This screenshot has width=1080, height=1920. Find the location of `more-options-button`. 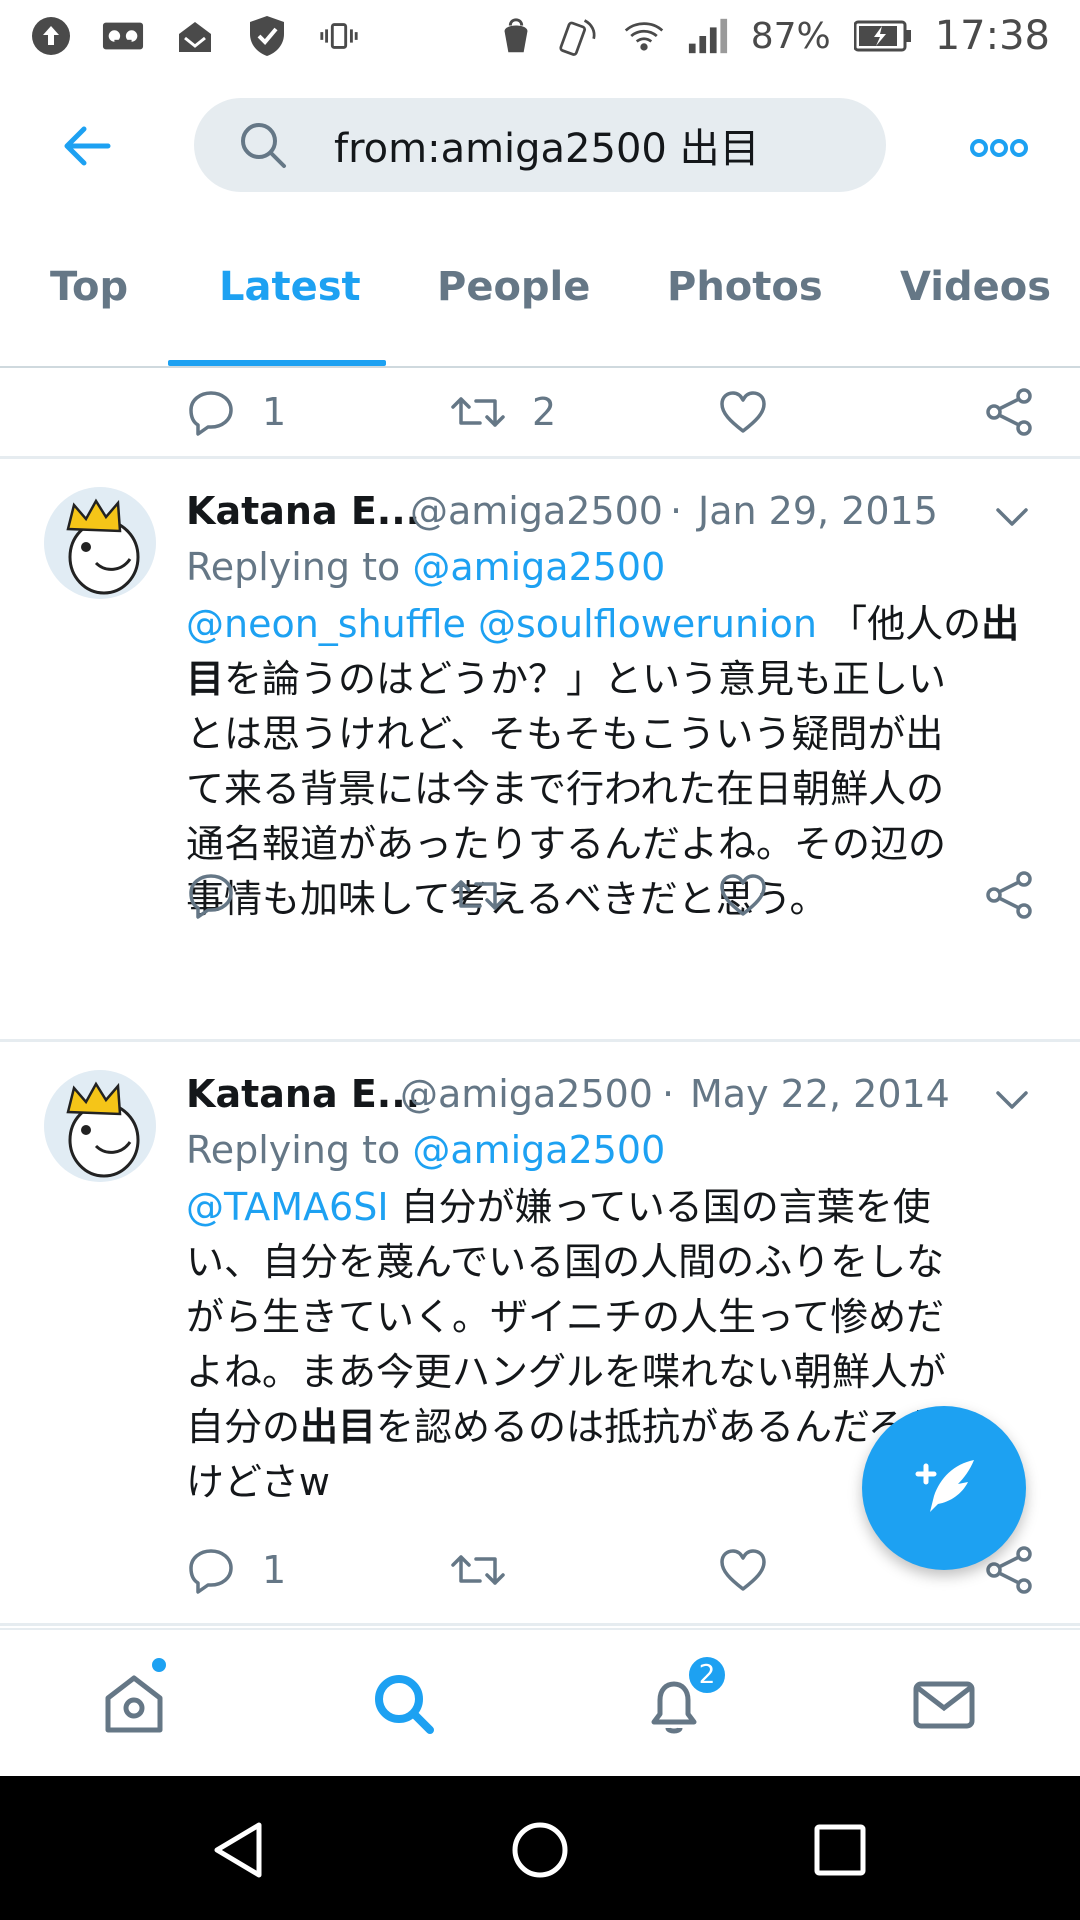

more-options-button is located at coordinates (999, 148).